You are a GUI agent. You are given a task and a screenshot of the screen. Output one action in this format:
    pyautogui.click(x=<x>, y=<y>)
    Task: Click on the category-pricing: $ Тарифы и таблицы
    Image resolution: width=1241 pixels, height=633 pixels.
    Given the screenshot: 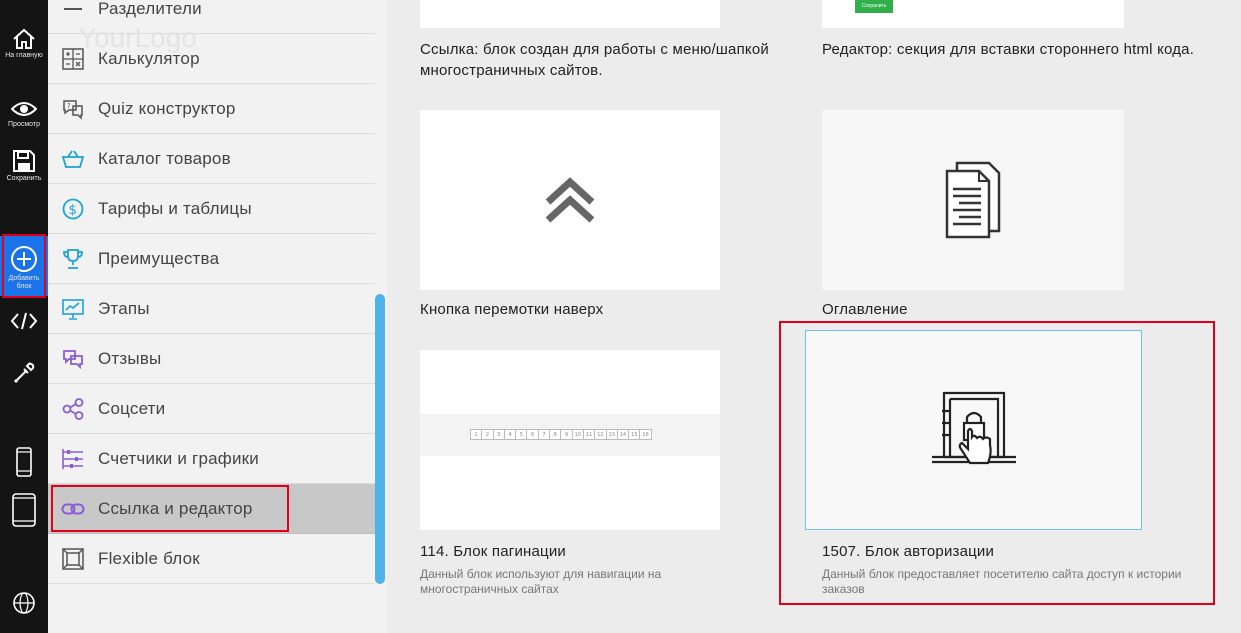 What is the action you would take?
    pyautogui.click(x=211, y=209)
    